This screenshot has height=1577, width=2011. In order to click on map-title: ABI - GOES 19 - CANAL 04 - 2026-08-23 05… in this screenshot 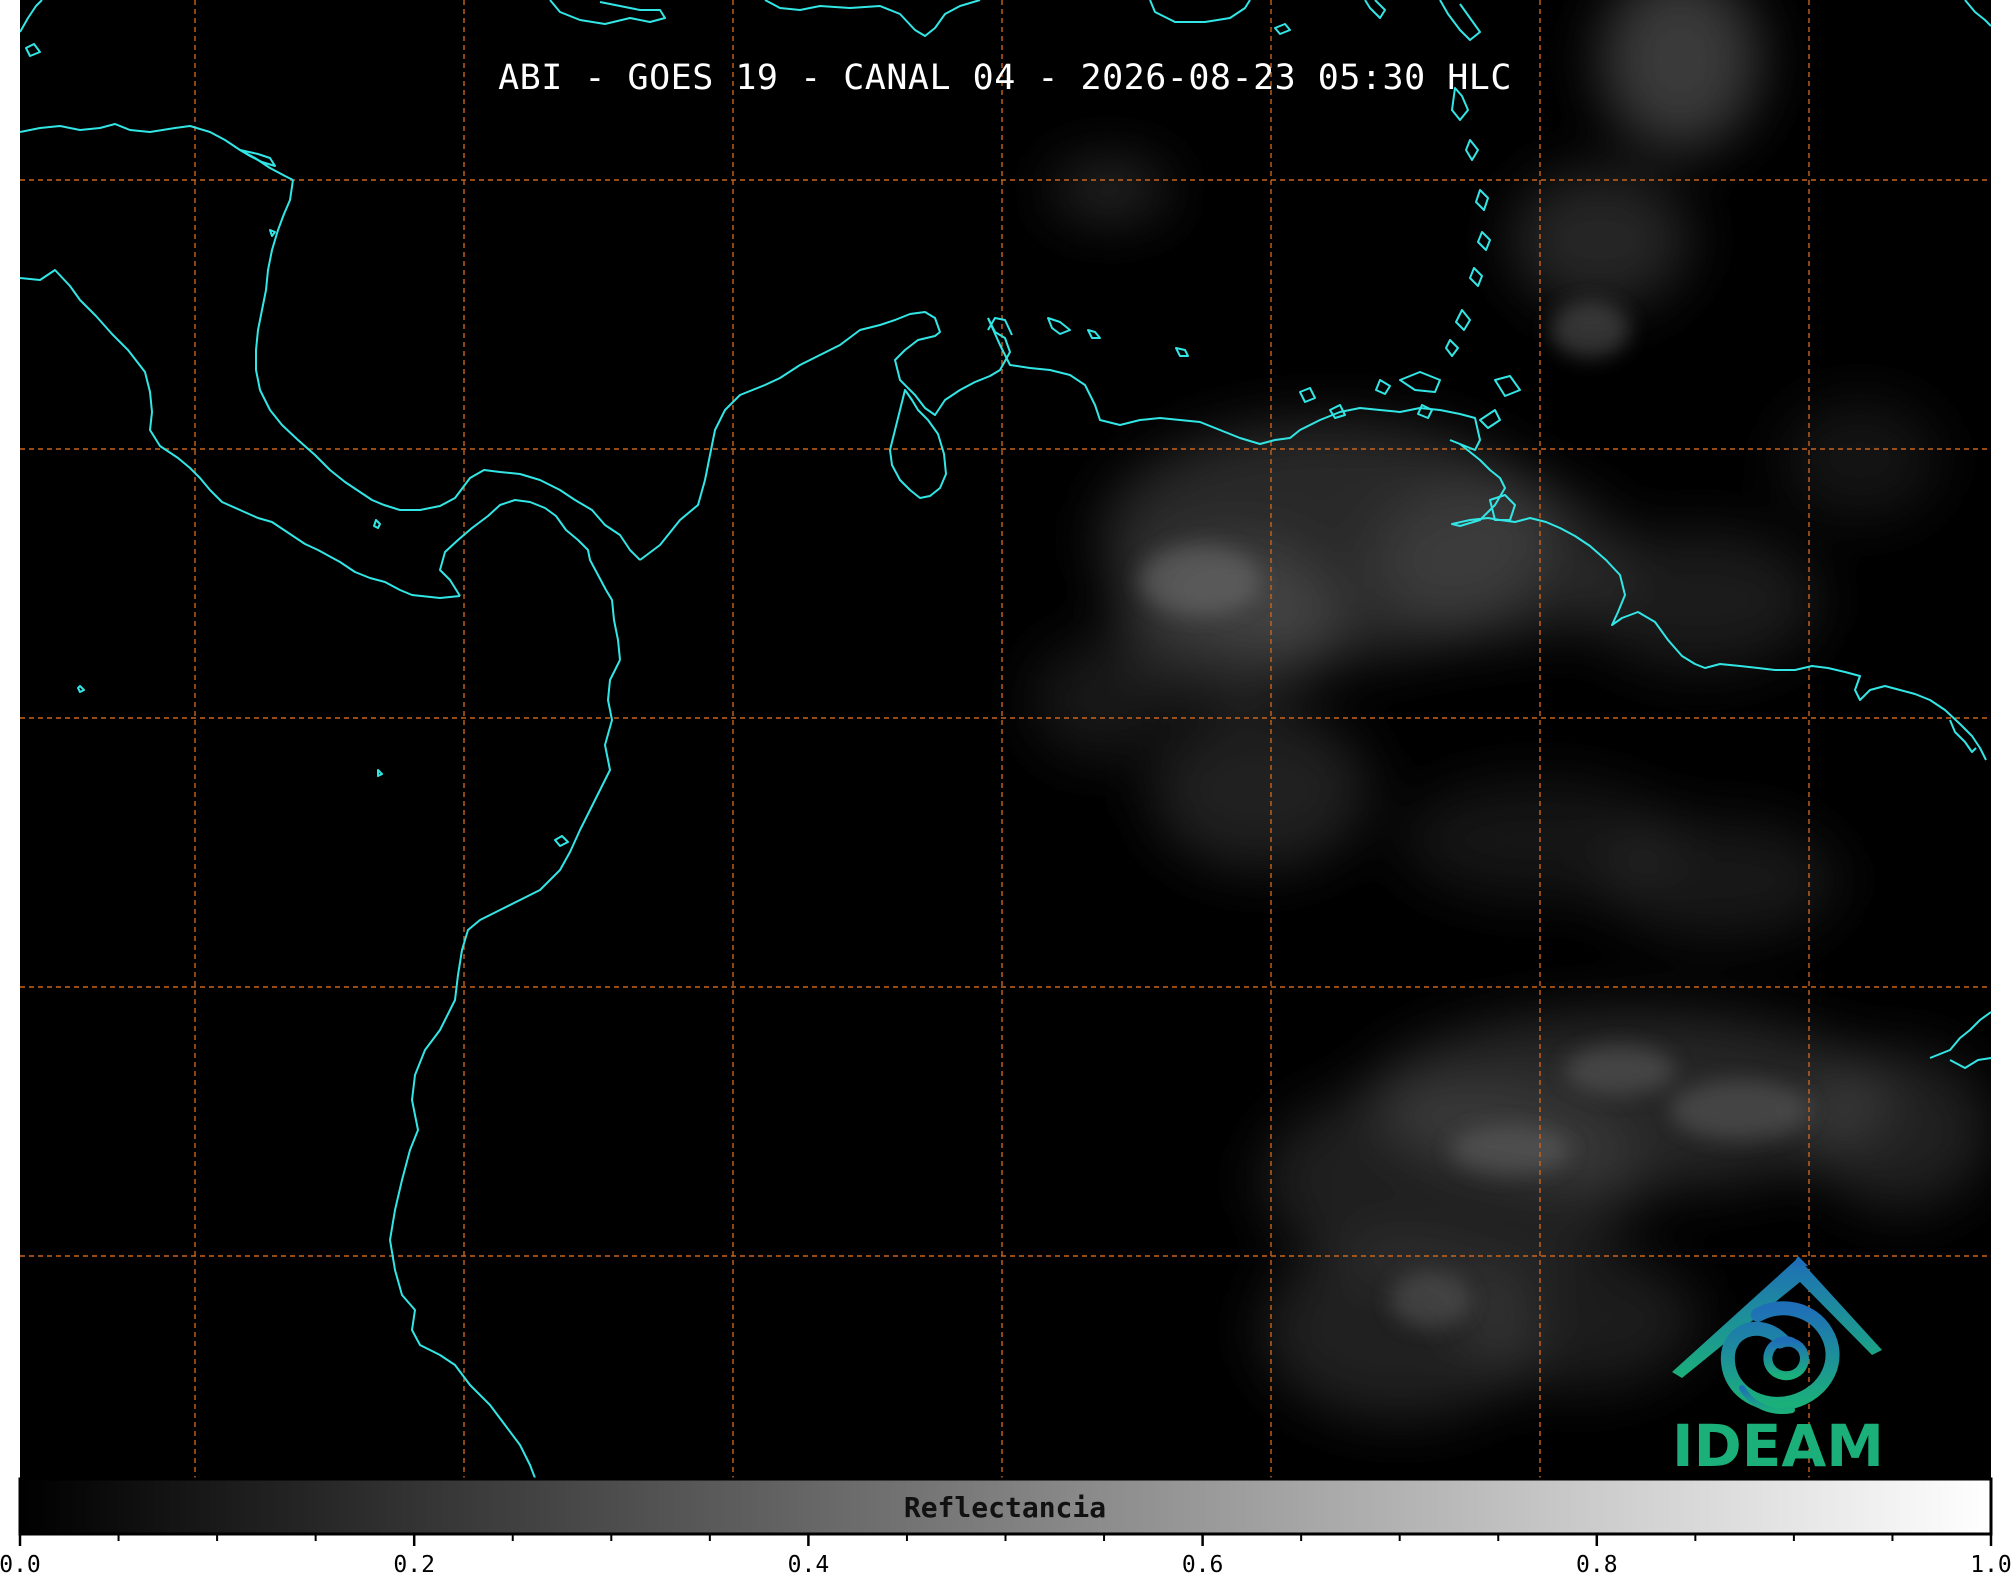, I will do `click(1005, 78)`.